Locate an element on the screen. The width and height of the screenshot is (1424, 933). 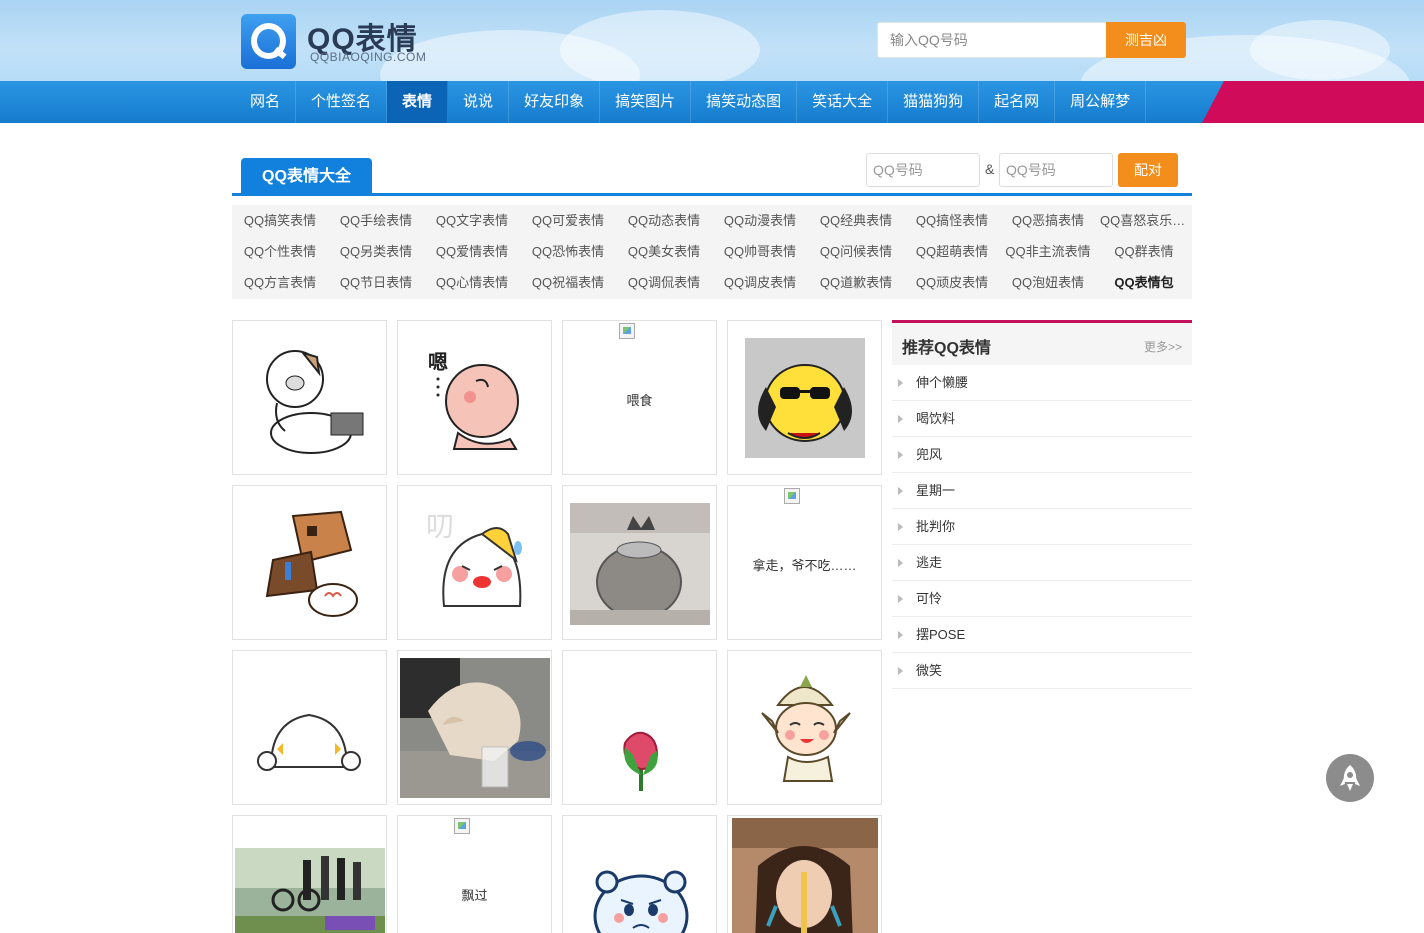
category-link: QQ超萌表情 is located at coordinates (952, 251).